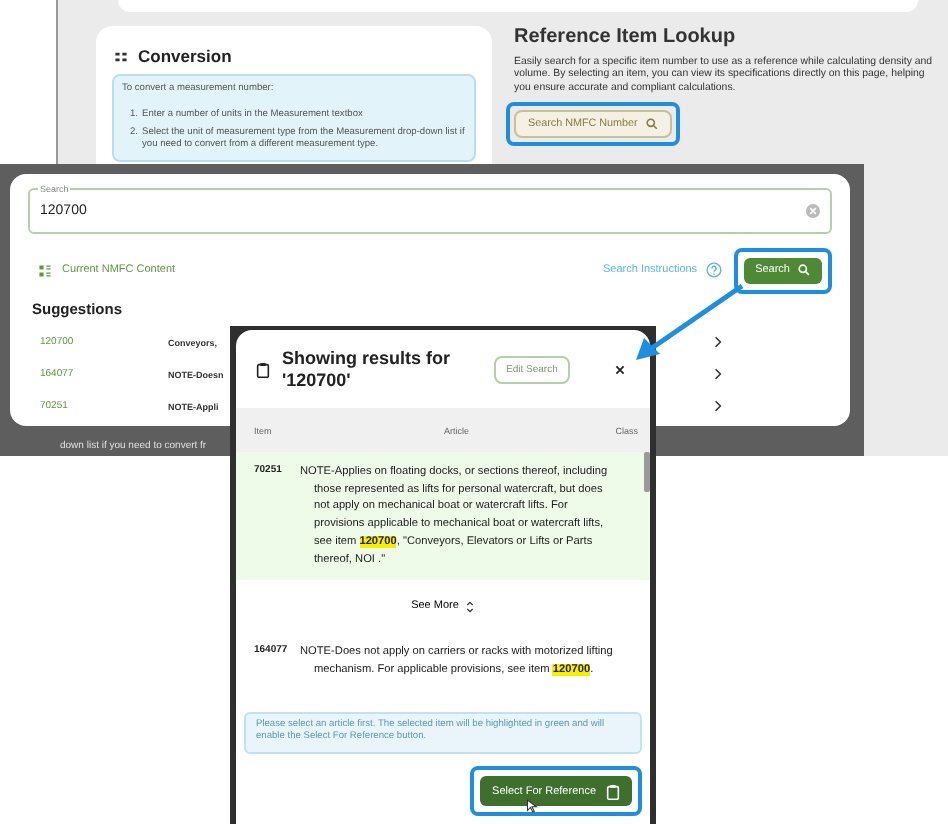  I want to click on expand-icon, so click(470, 606).